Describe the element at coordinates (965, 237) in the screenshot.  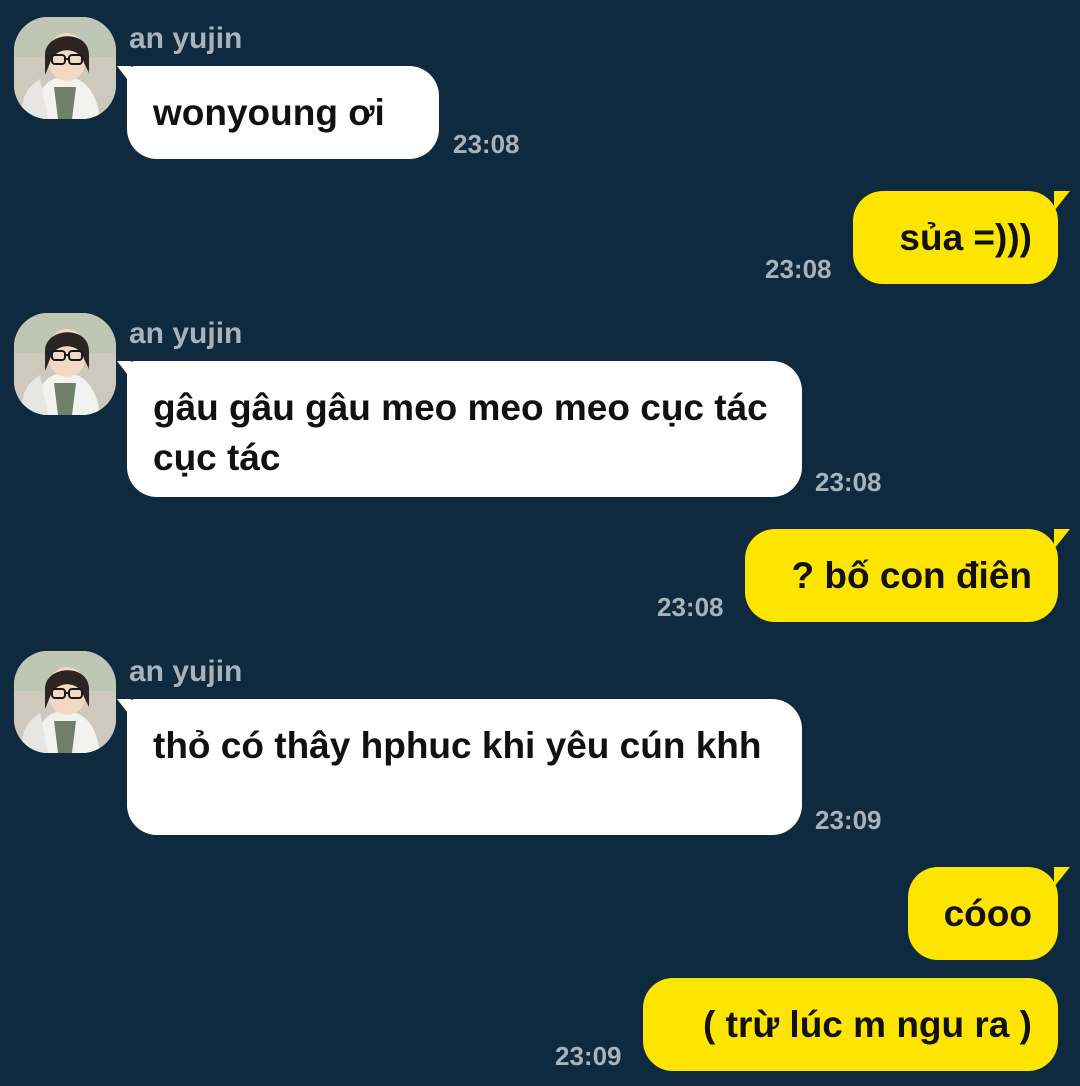
I see `message-text: sủa =)))` at that location.